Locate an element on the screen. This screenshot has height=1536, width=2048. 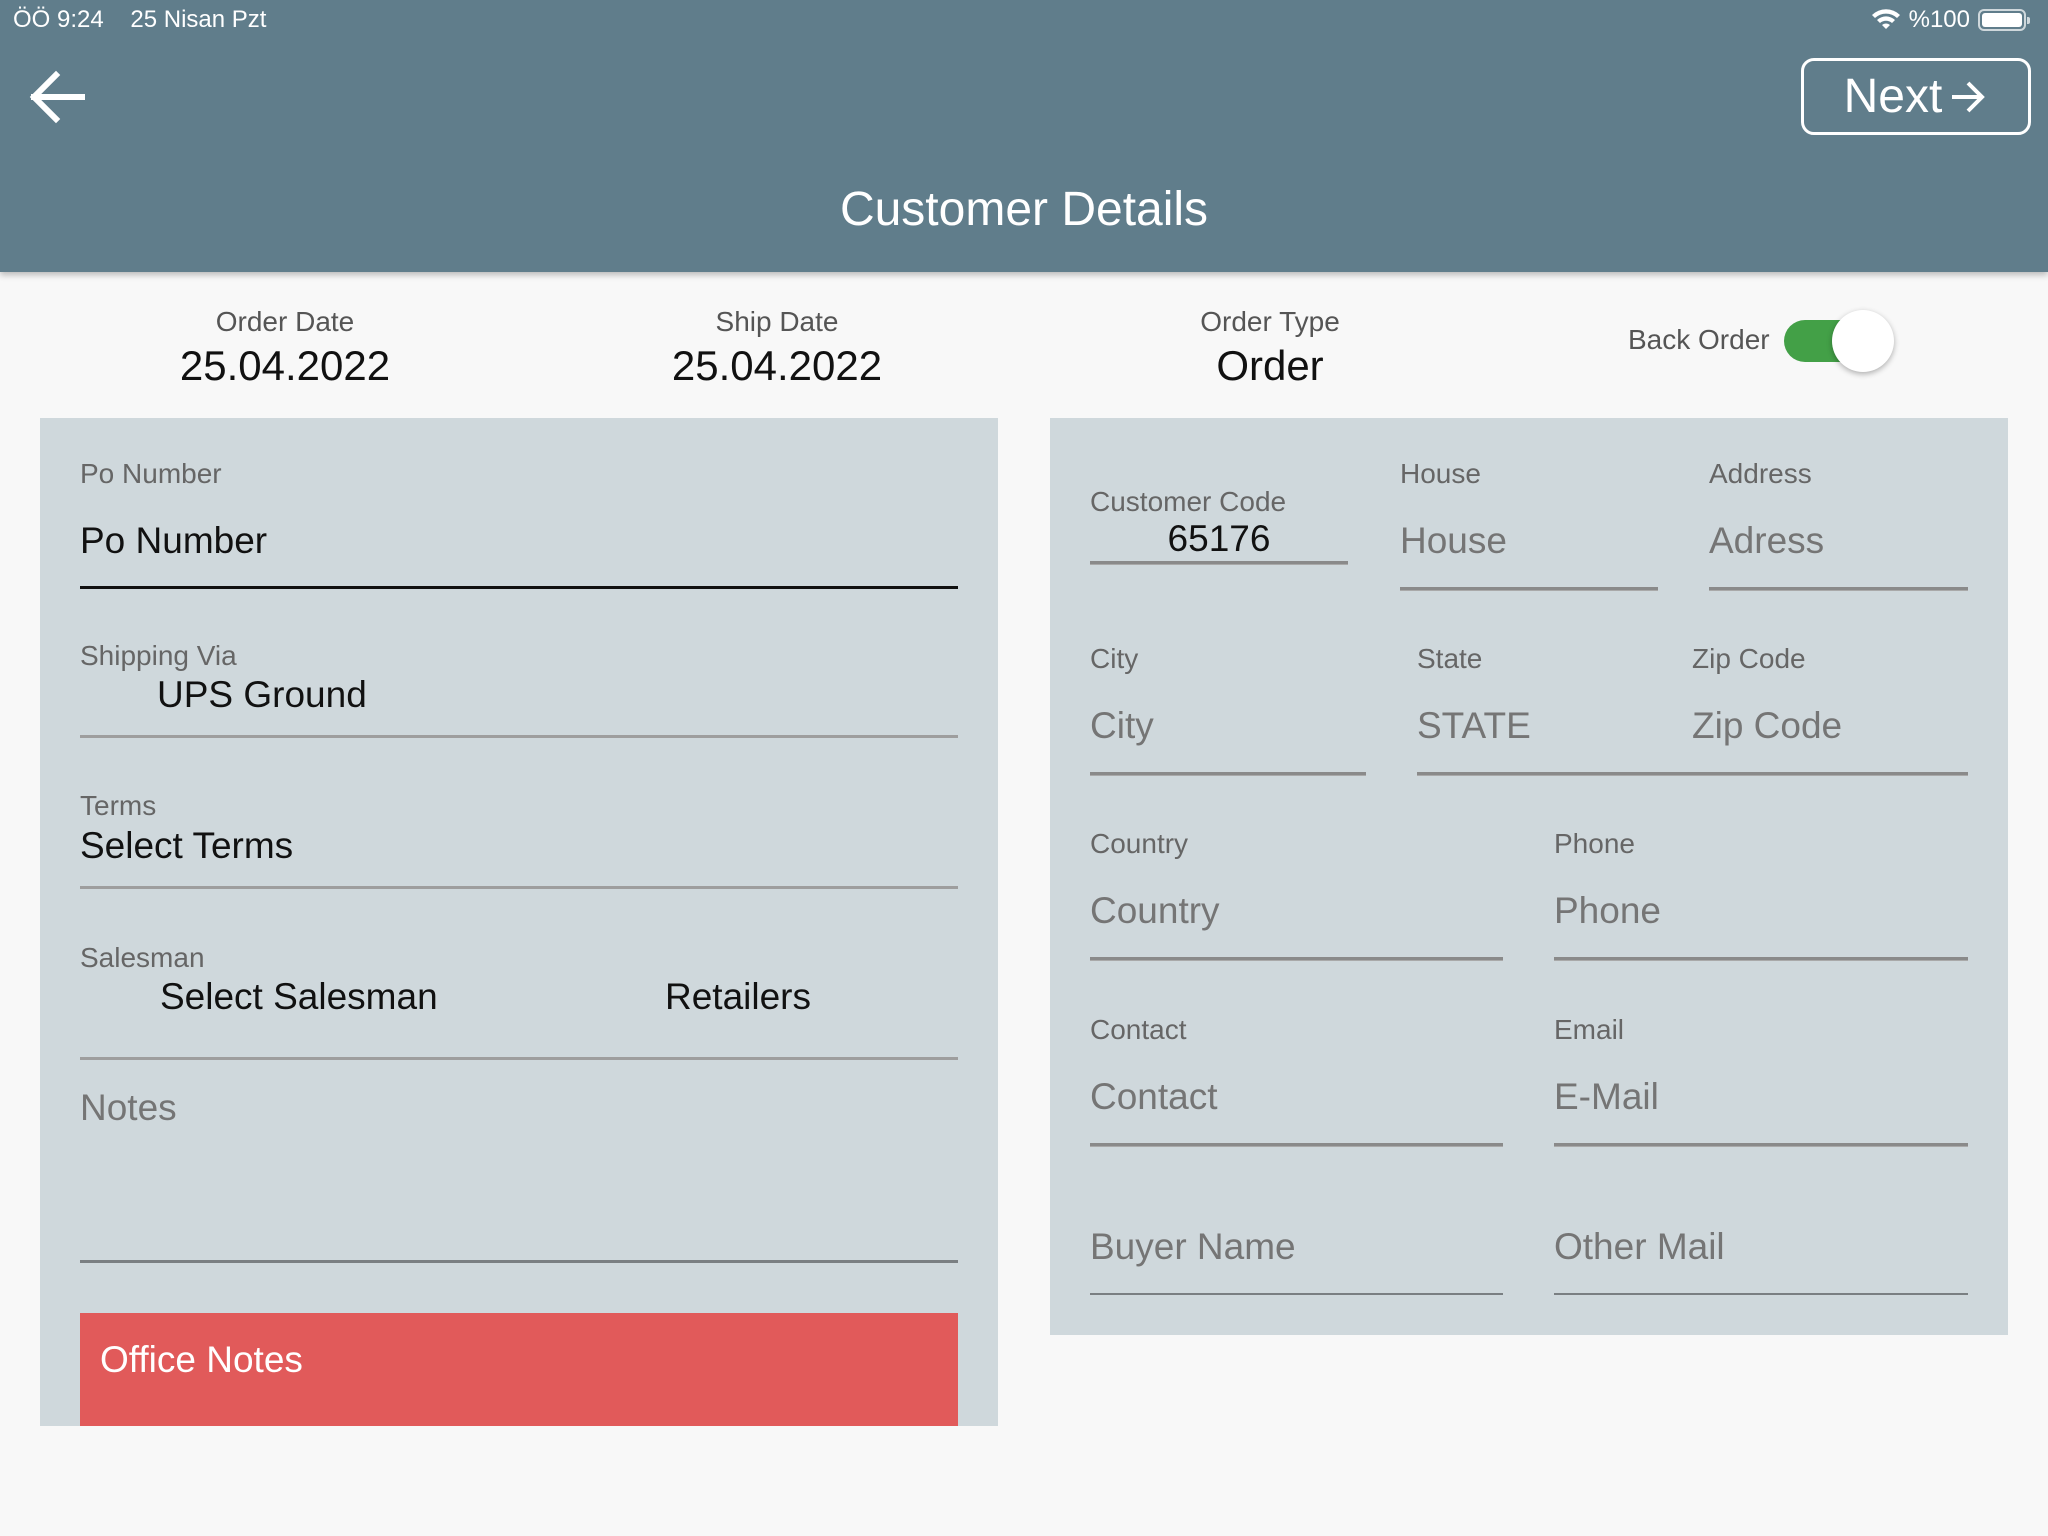
customer-code-input: 65176 is located at coordinates (1219, 539).